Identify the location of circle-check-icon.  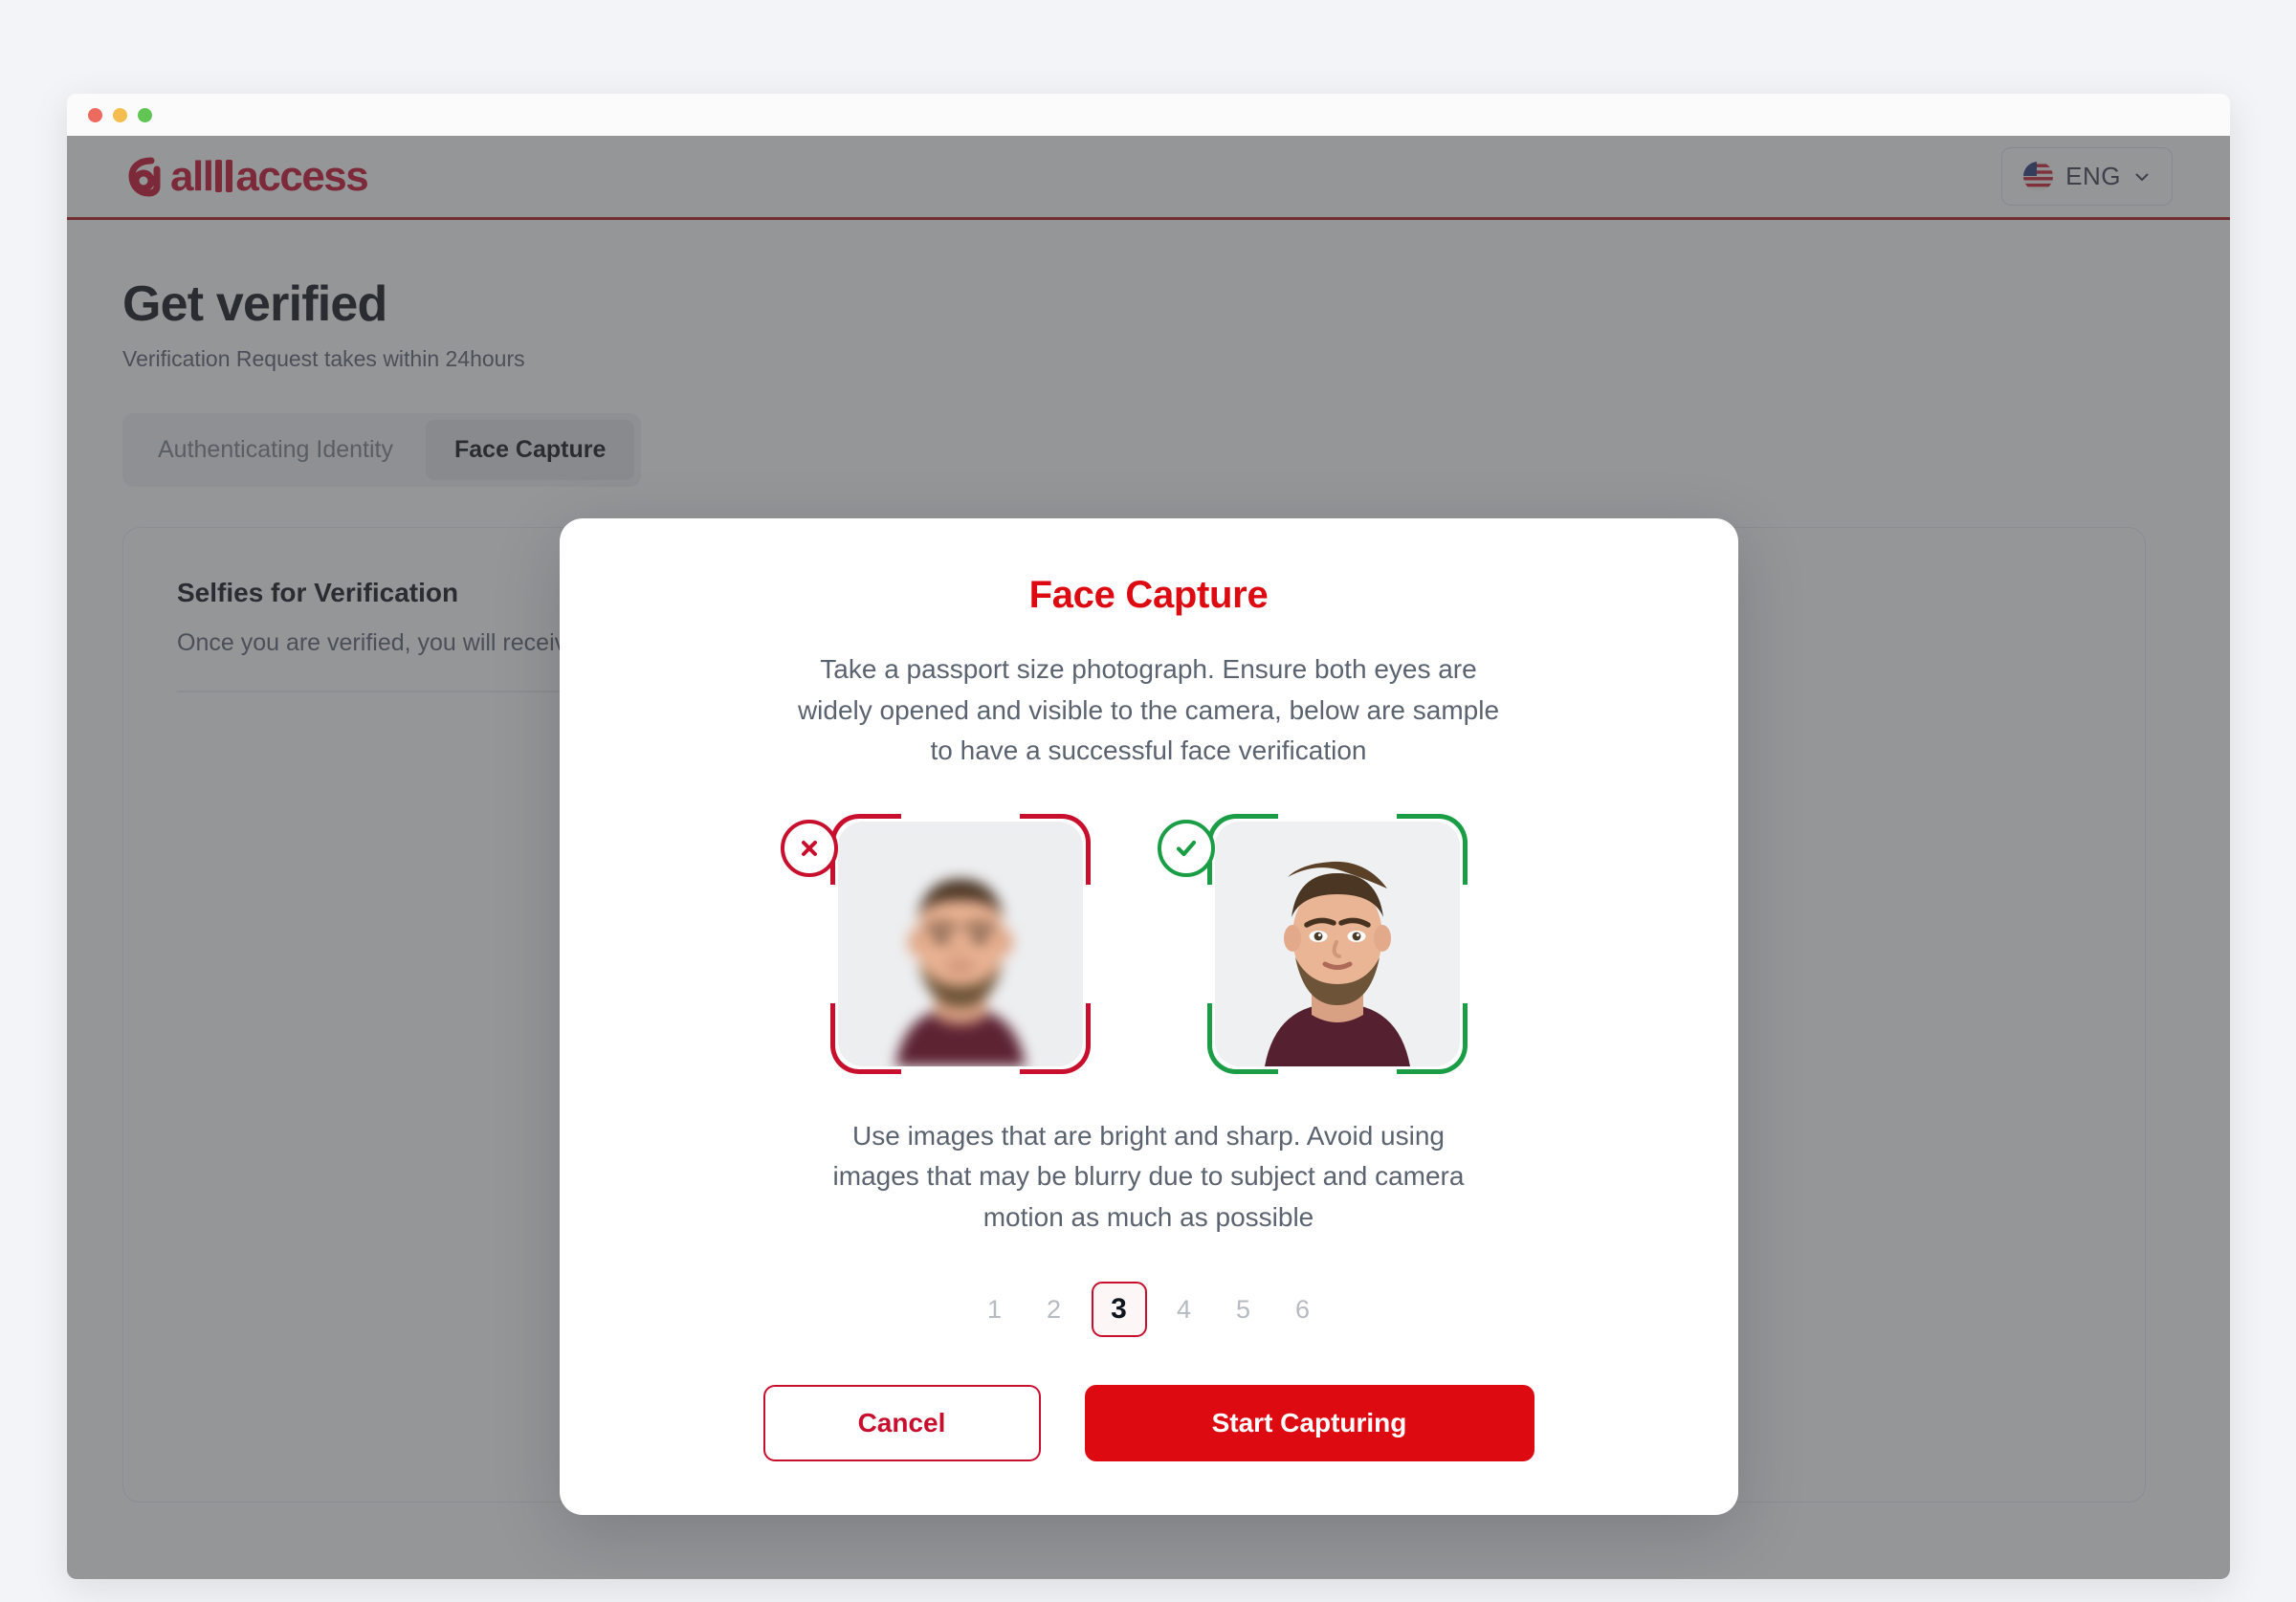
(1186, 848).